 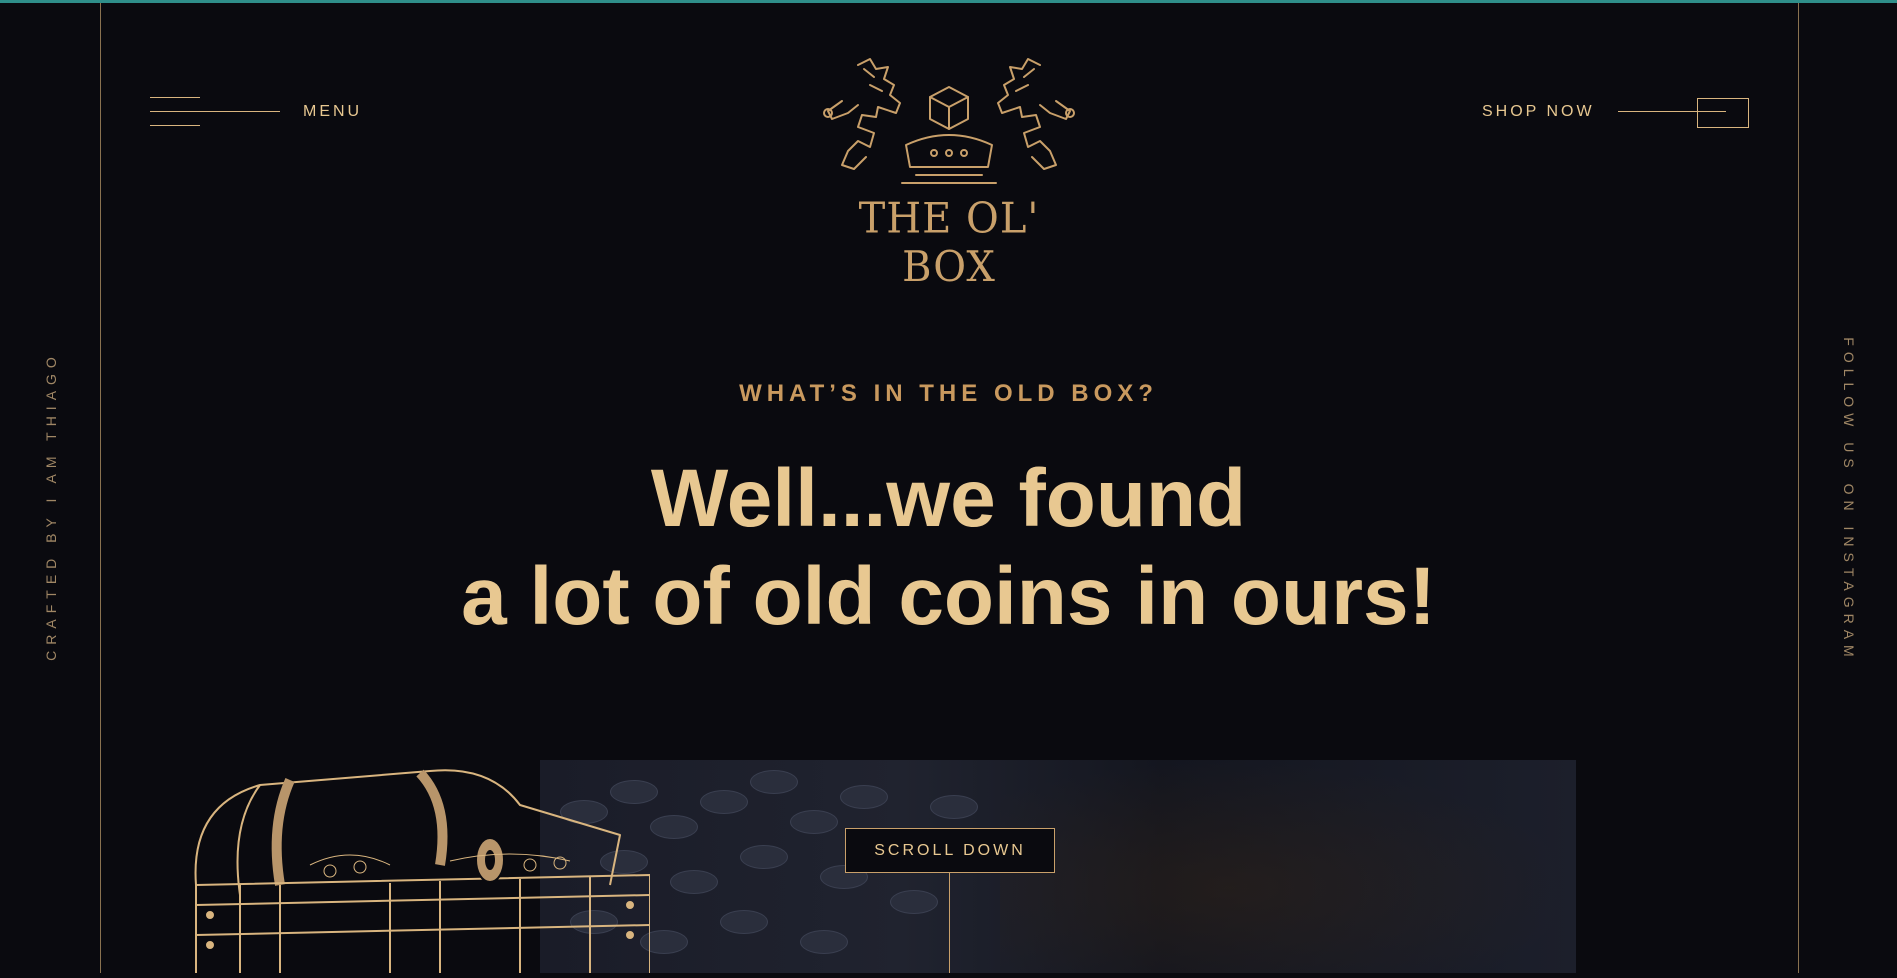 I want to click on menu-label: MENU, so click(x=332, y=112).